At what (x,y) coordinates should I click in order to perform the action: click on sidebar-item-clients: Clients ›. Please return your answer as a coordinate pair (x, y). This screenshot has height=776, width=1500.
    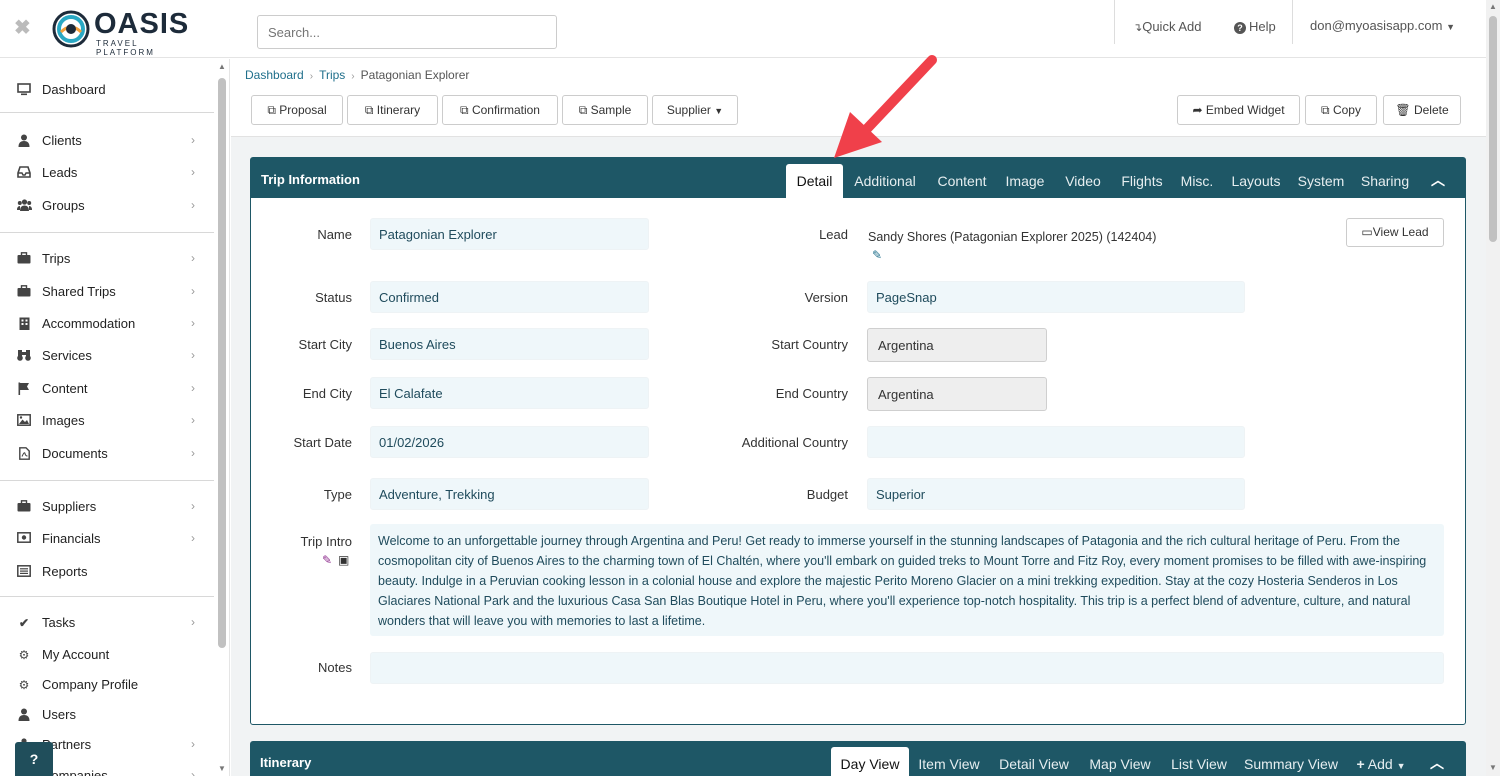
    Looking at the image, I should click on (107, 141).